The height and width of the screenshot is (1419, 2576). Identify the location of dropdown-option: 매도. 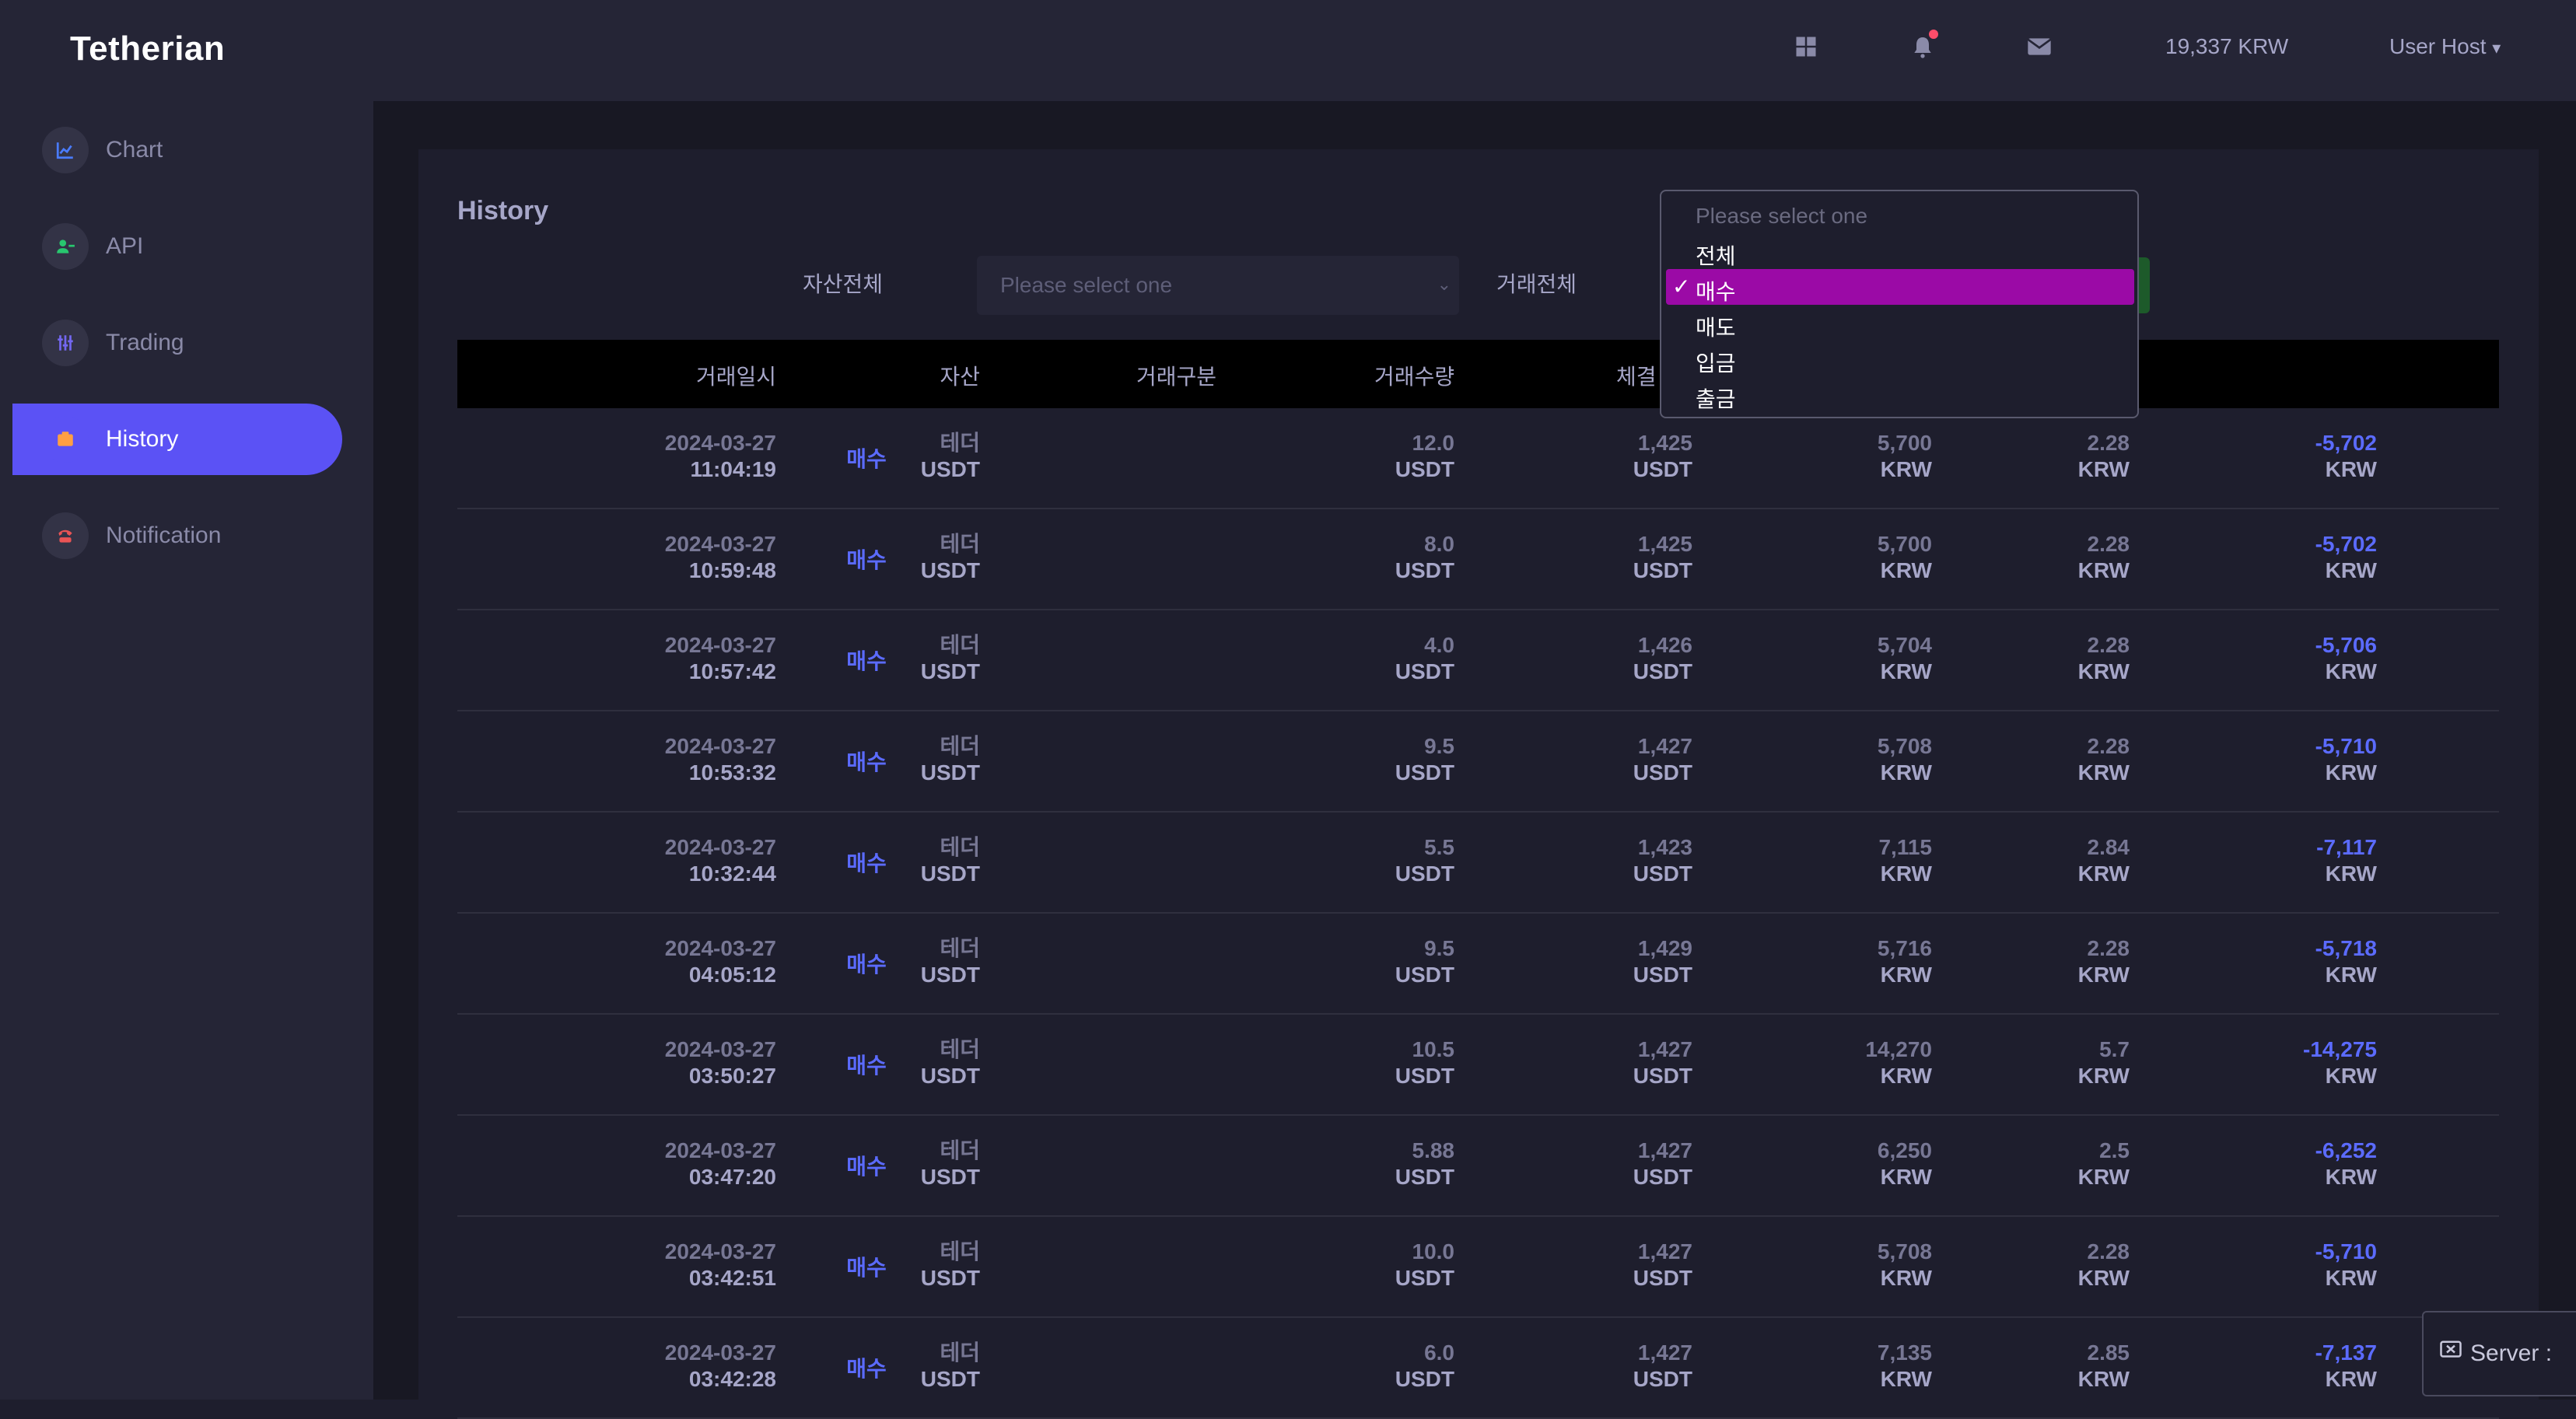
(1716, 326).